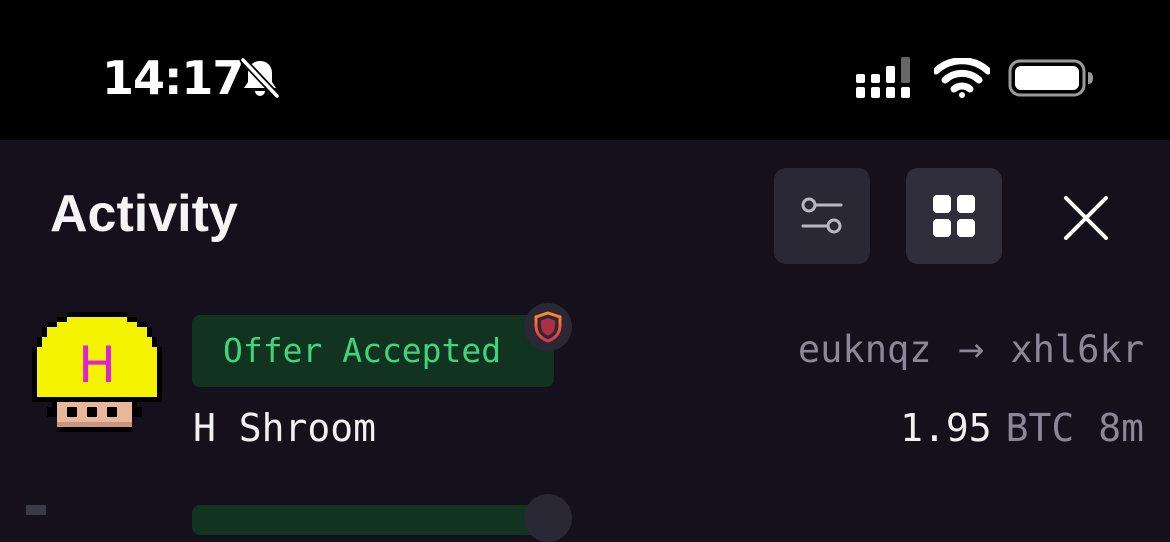 The width and height of the screenshot is (1170, 542). What do you see at coordinates (883, 77) in the screenshot?
I see `cellular-signal-icon` at bounding box center [883, 77].